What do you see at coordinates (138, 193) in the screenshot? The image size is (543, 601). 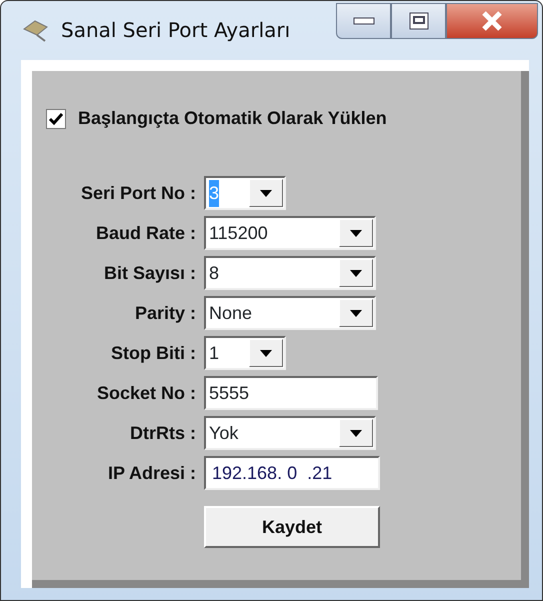 I see `field-label: Seri Port No :` at bounding box center [138, 193].